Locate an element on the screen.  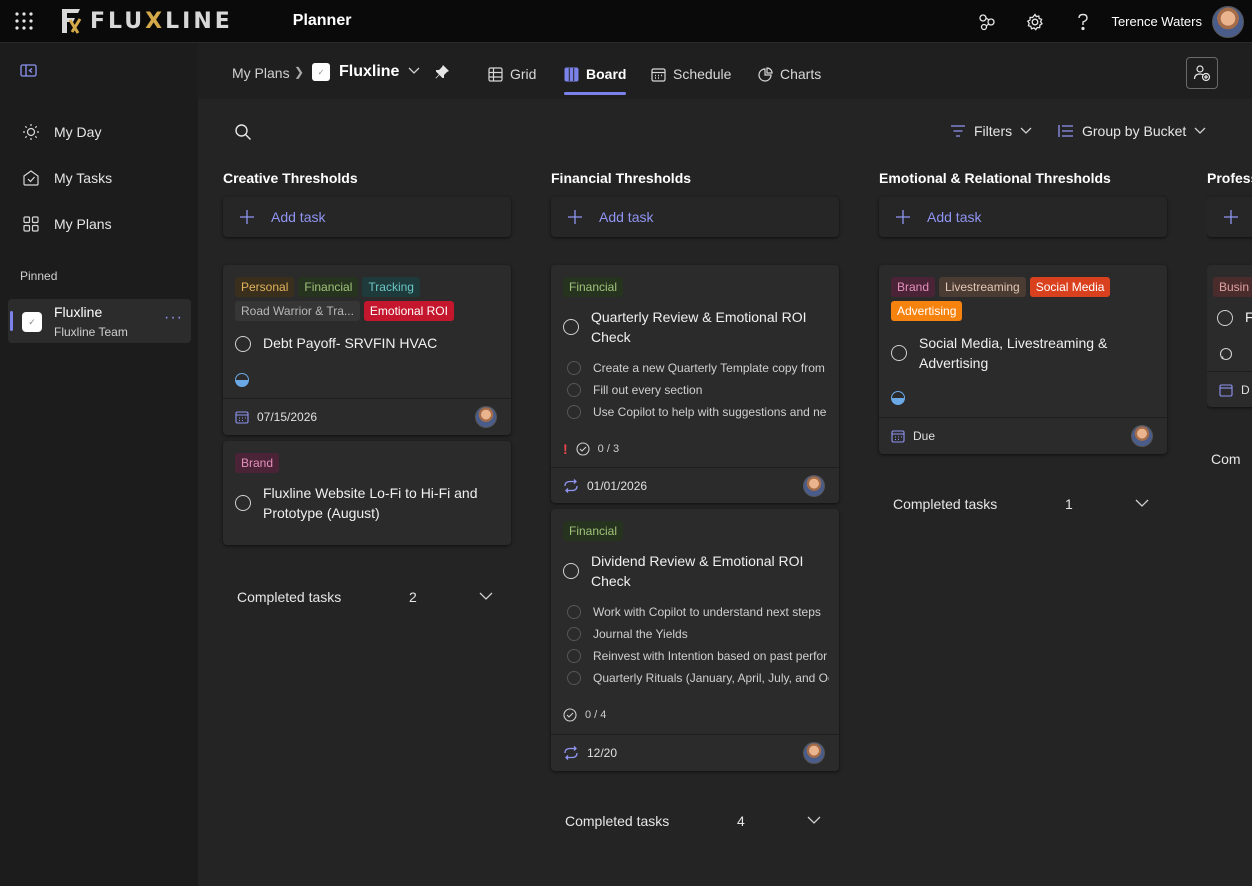
completed-count: 2 is located at coordinates (413, 597).